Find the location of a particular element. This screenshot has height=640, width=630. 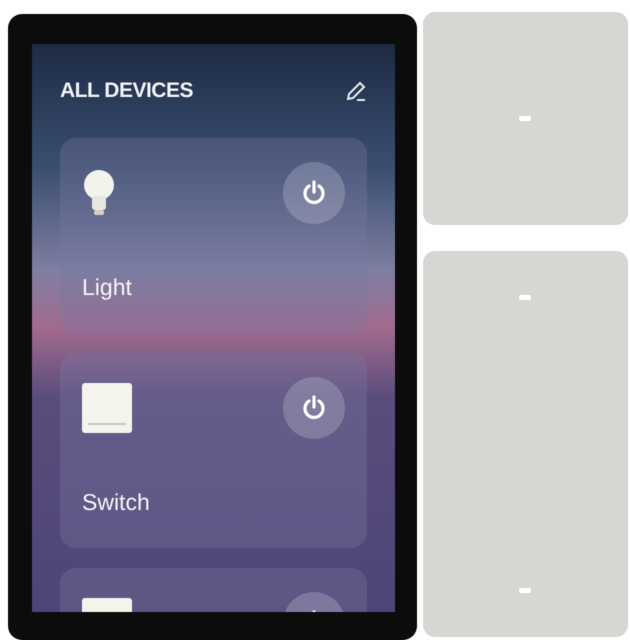

light-bulb-icon is located at coordinates (99, 192).